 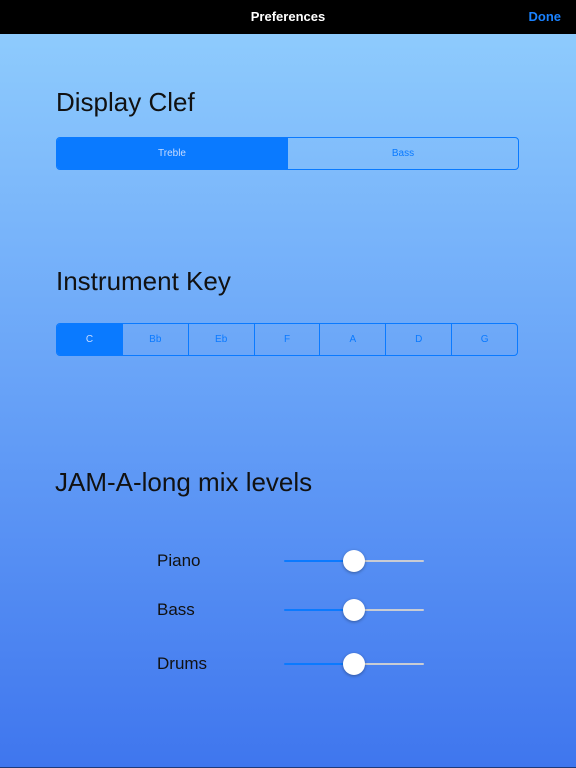 I want to click on segment-key-f: F, so click(x=286, y=339).